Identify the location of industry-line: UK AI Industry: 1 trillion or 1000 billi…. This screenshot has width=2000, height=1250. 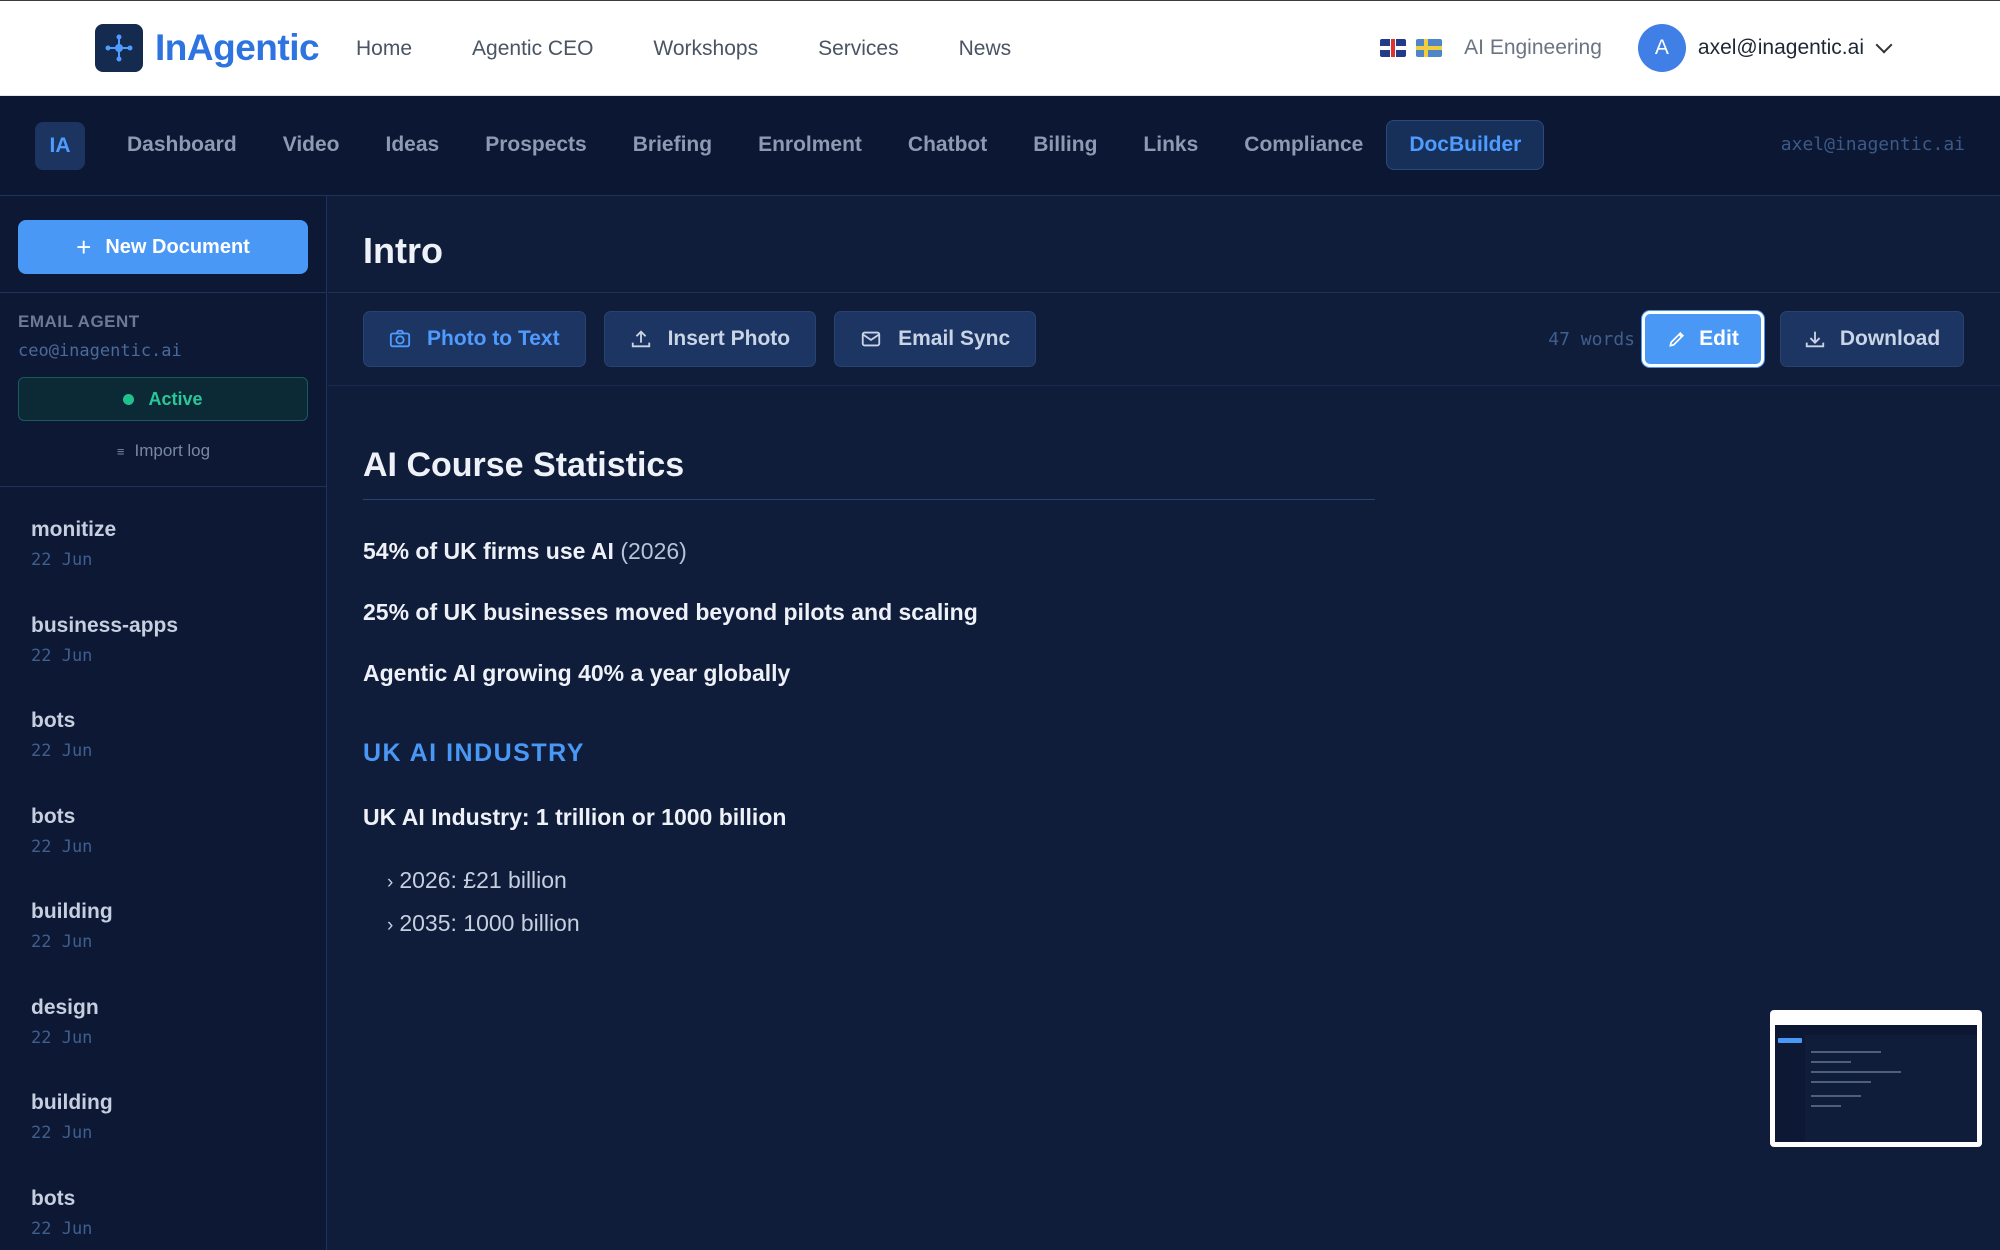
(575, 817).